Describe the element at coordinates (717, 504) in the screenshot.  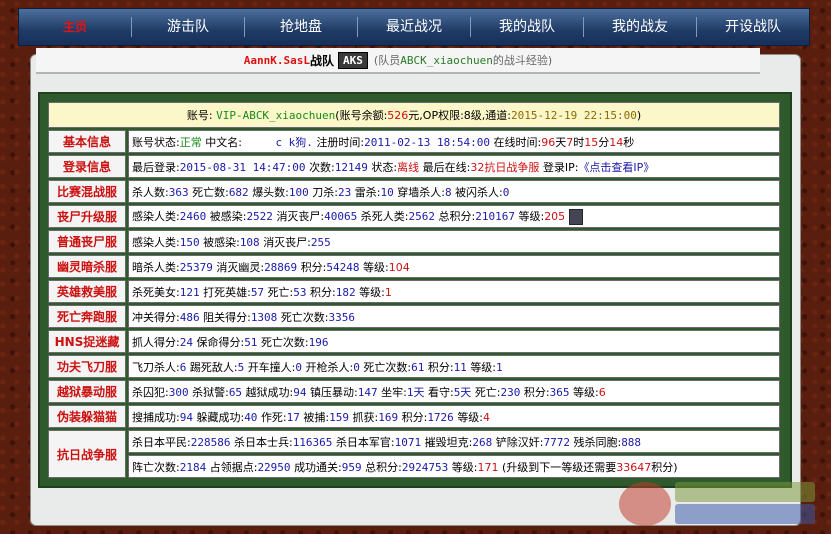
I see `site-watermark-logo` at that location.